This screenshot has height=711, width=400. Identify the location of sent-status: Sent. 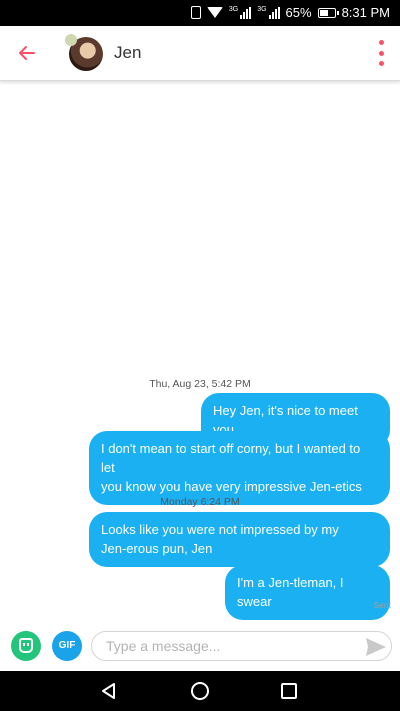
(382, 605).